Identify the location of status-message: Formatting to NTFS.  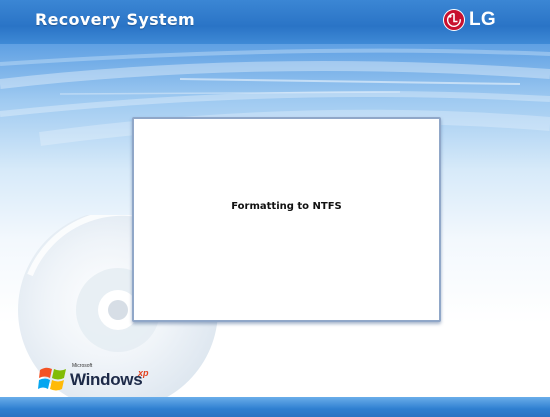
(286, 206).